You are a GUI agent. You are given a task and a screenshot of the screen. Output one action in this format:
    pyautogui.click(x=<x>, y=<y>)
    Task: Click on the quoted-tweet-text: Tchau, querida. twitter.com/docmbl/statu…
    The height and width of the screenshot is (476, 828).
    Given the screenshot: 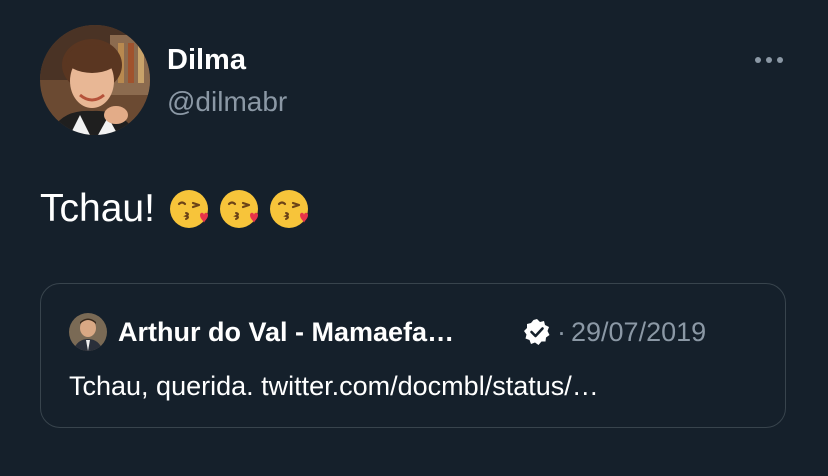 What is the action you would take?
    pyautogui.click(x=334, y=386)
    